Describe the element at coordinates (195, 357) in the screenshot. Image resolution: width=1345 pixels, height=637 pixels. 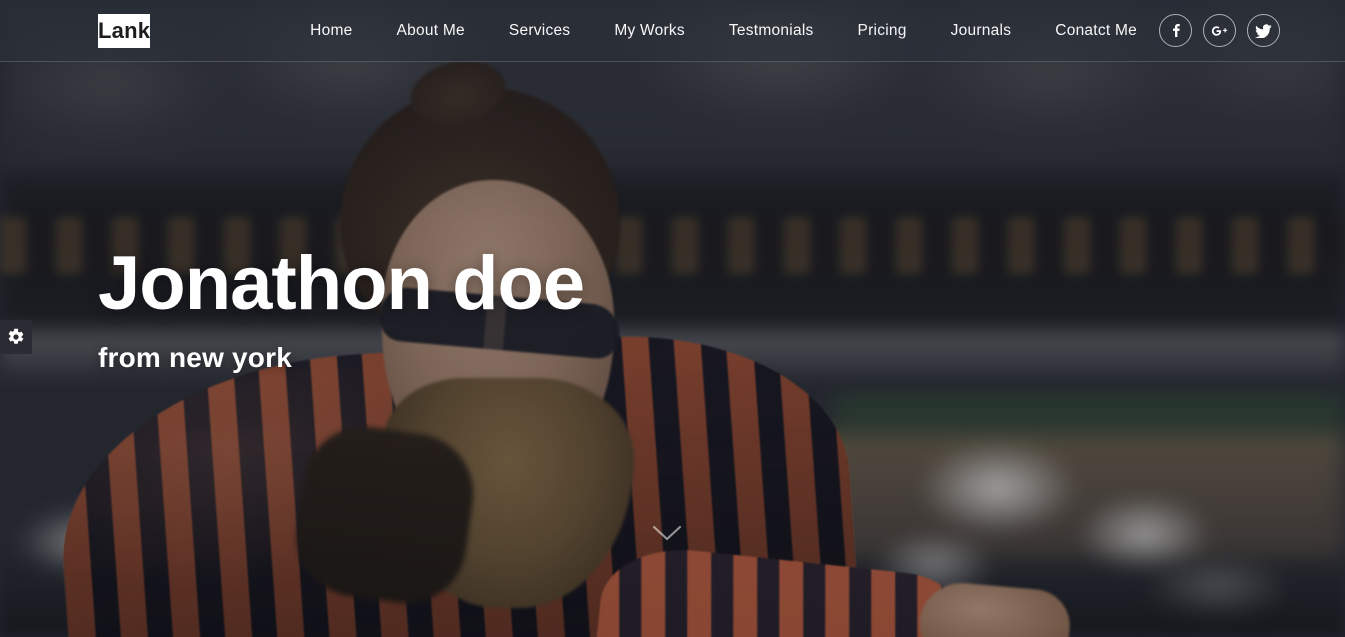
I see `hero-subtitle: from new york` at that location.